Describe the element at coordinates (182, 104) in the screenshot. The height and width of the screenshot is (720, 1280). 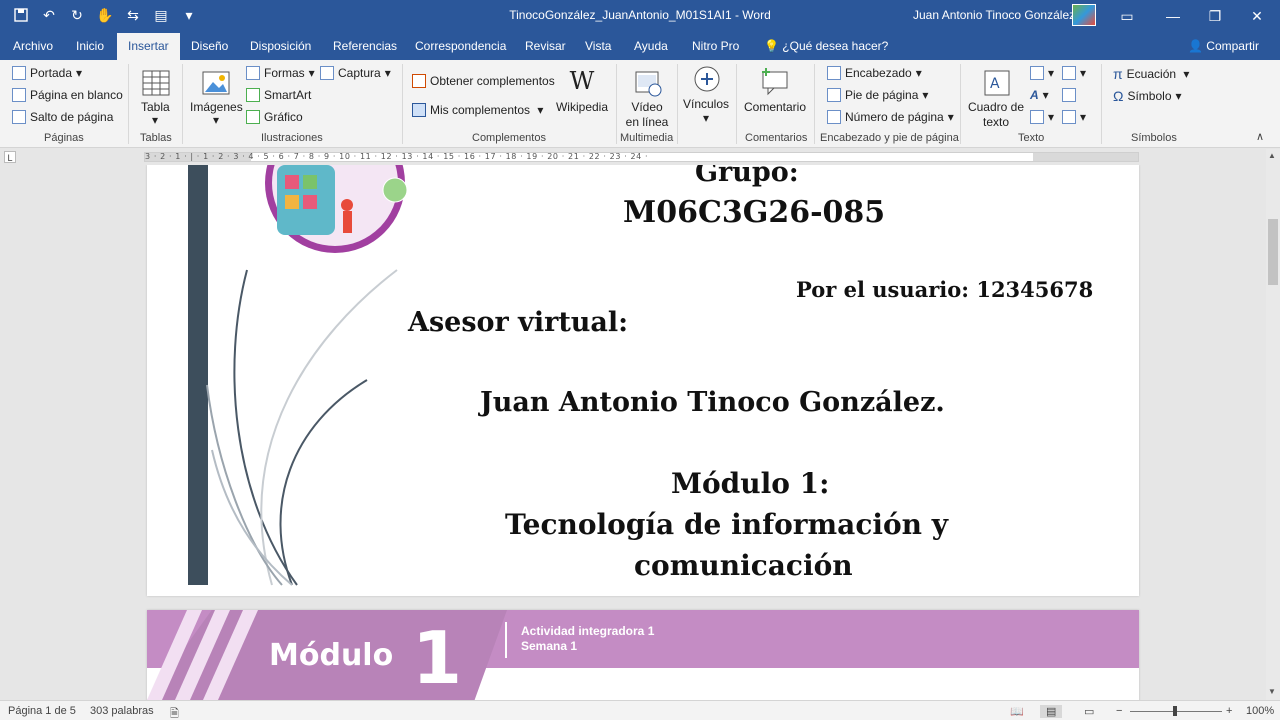
I see `group-divider` at that location.